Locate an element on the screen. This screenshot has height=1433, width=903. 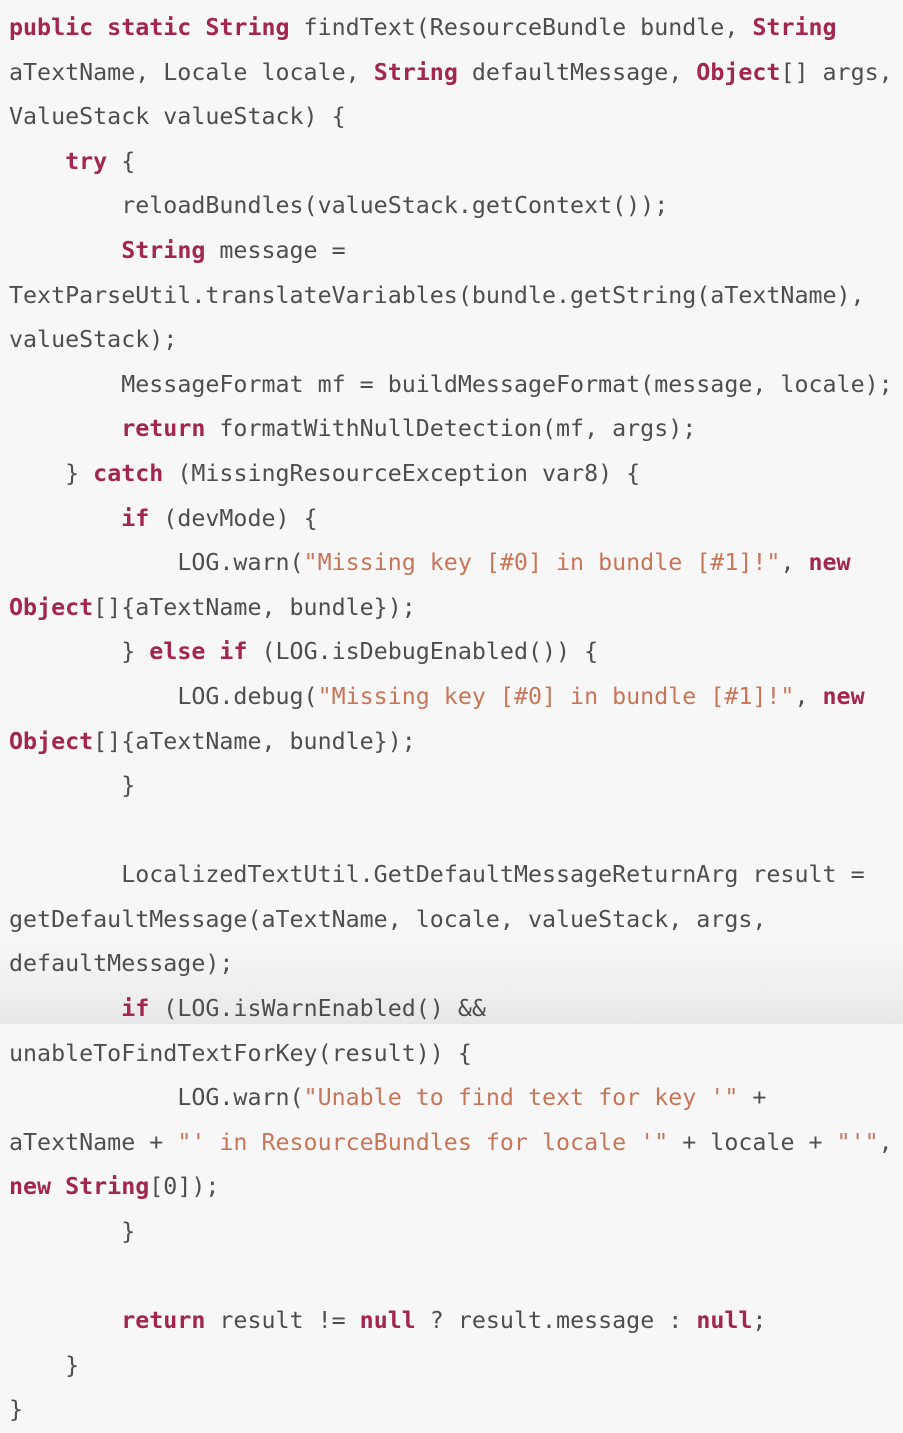
code-token-string: "'" is located at coordinates (857, 1142).